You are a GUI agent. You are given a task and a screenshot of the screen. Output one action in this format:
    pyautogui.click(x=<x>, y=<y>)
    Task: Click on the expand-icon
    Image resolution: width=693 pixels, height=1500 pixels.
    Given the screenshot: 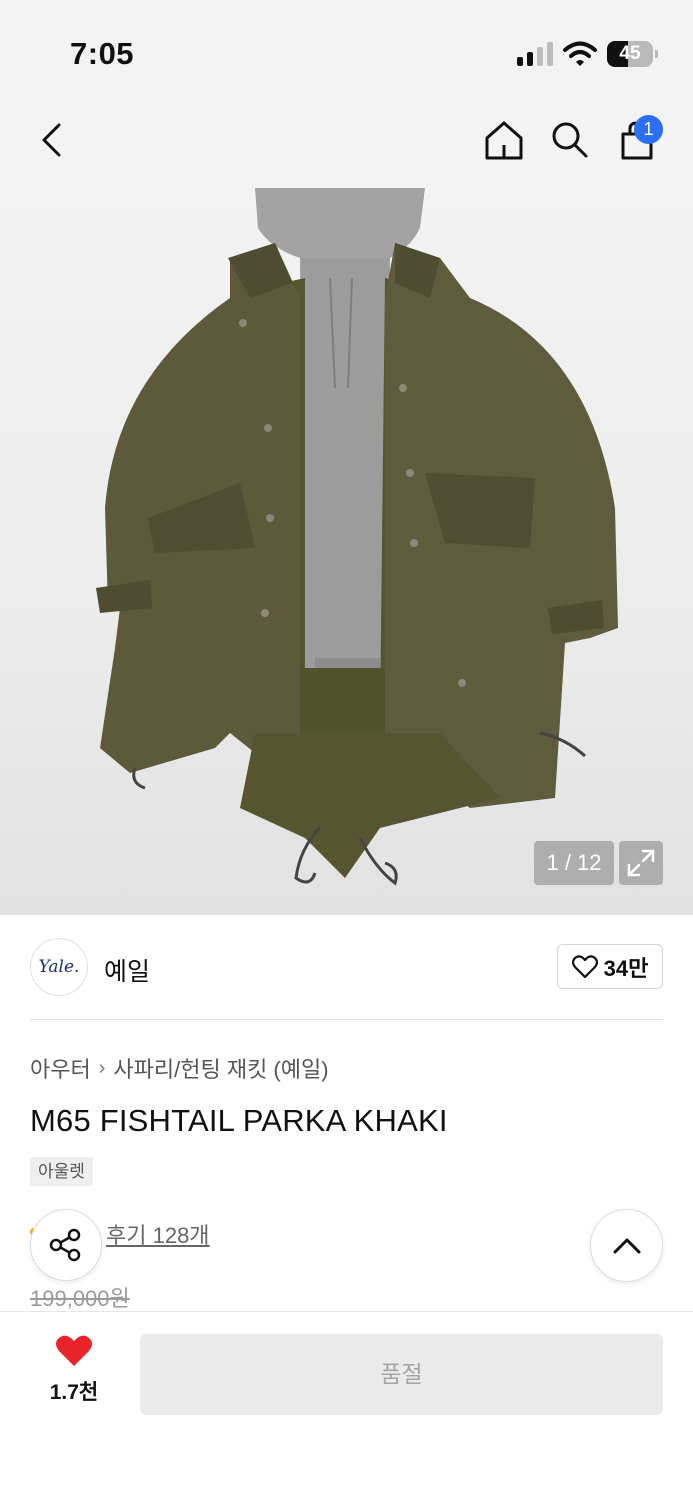 What is the action you would take?
    pyautogui.click(x=641, y=863)
    